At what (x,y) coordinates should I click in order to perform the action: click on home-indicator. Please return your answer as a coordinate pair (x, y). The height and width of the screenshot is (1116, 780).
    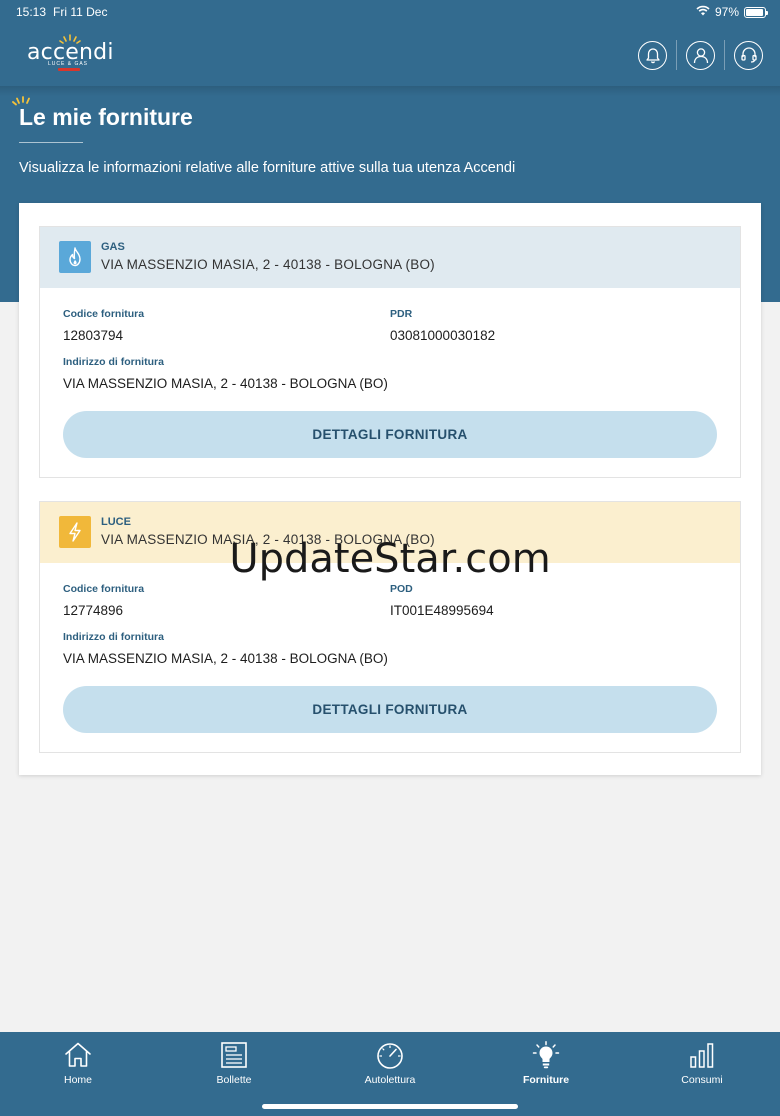
    Looking at the image, I should click on (390, 1106).